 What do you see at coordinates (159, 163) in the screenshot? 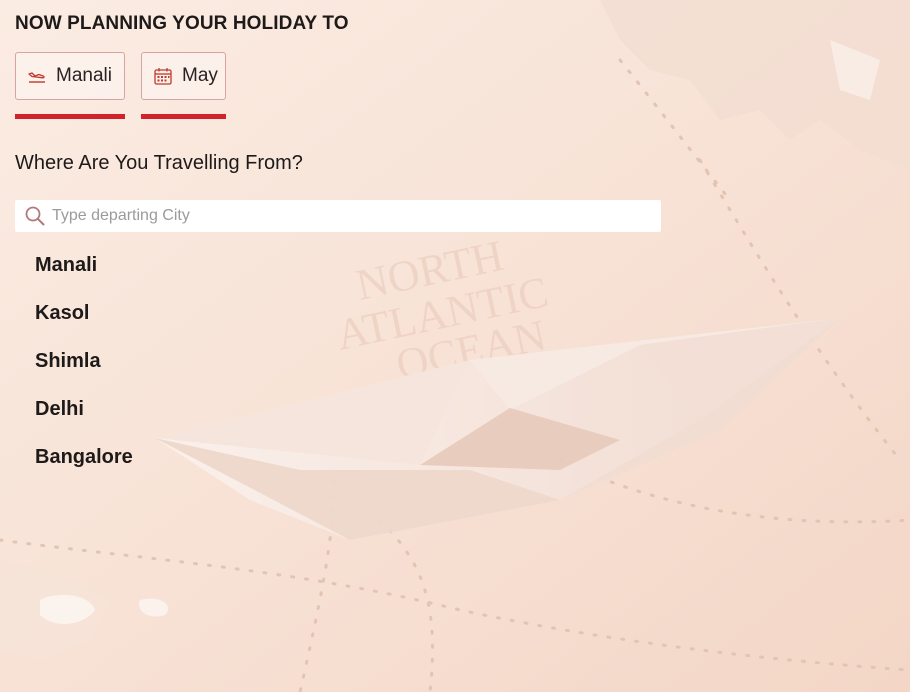
I see `departure-question: Where Are You Travelling From?` at bounding box center [159, 163].